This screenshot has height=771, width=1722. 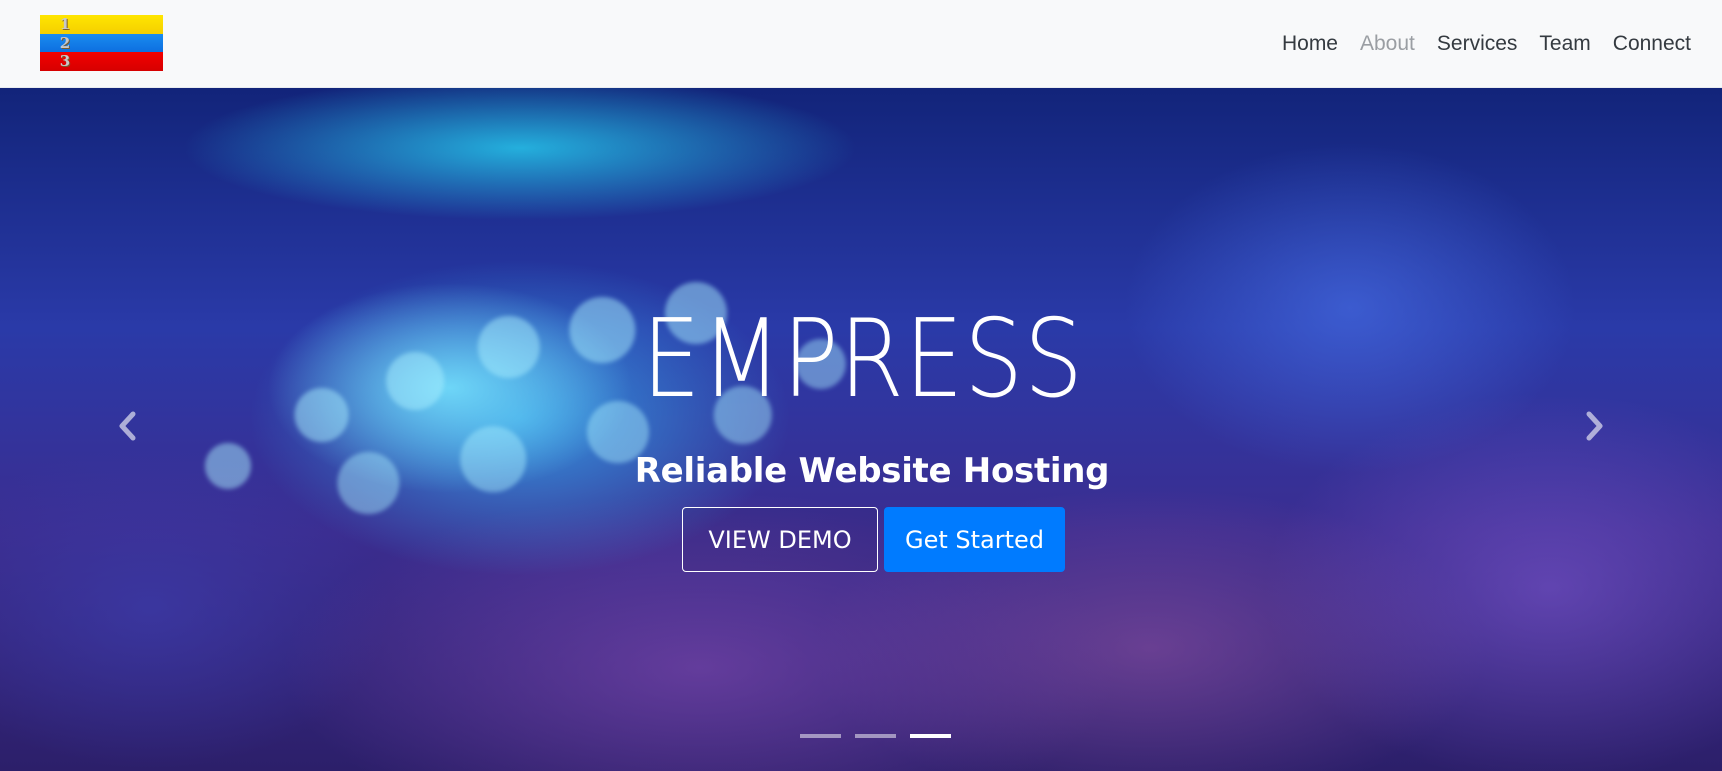 I want to click on get-started-button: Get Started, so click(x=974, y=539).